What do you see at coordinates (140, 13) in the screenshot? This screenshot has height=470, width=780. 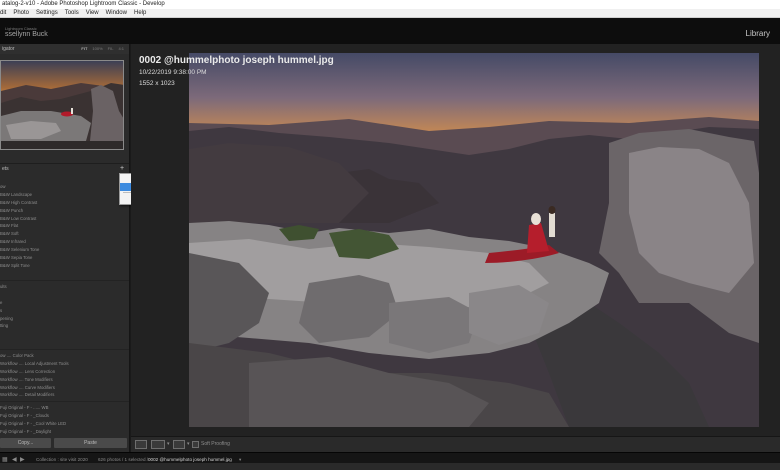 I see `menu-help: Help` at bounding box center [140, 13].